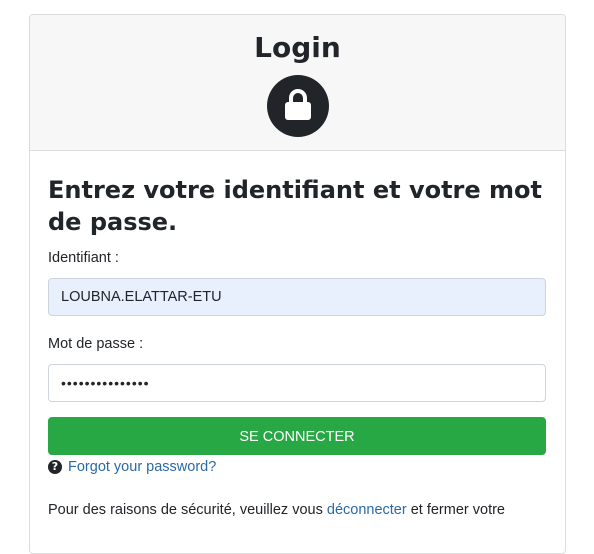 The width and height of the screenshot is (594, 554). I want to click on username-label: Identifiant :, so click(83, 258).